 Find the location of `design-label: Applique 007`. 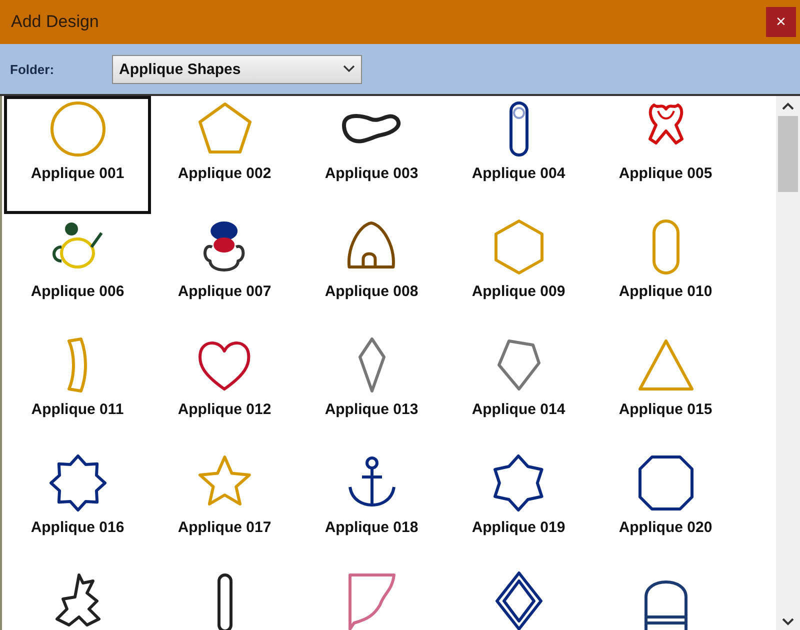

design-label: Applique 007 is located at coordinates (225, 292).